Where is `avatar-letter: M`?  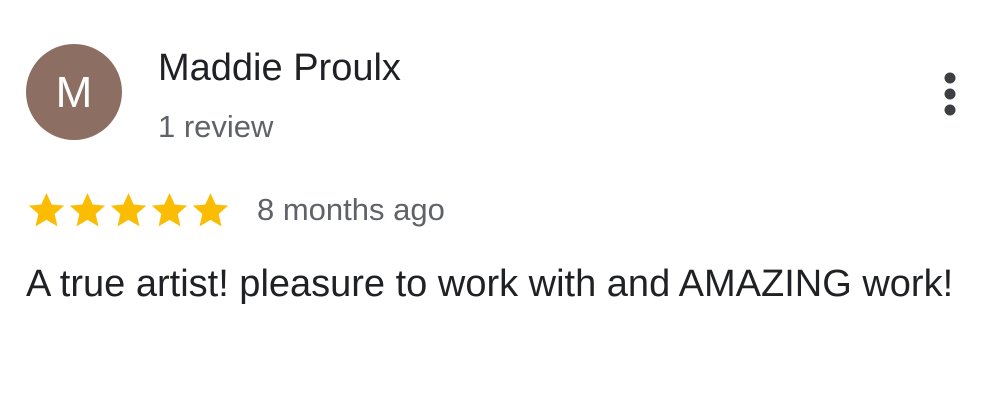
avatar-letter: M is located at coordinates (74, 92).